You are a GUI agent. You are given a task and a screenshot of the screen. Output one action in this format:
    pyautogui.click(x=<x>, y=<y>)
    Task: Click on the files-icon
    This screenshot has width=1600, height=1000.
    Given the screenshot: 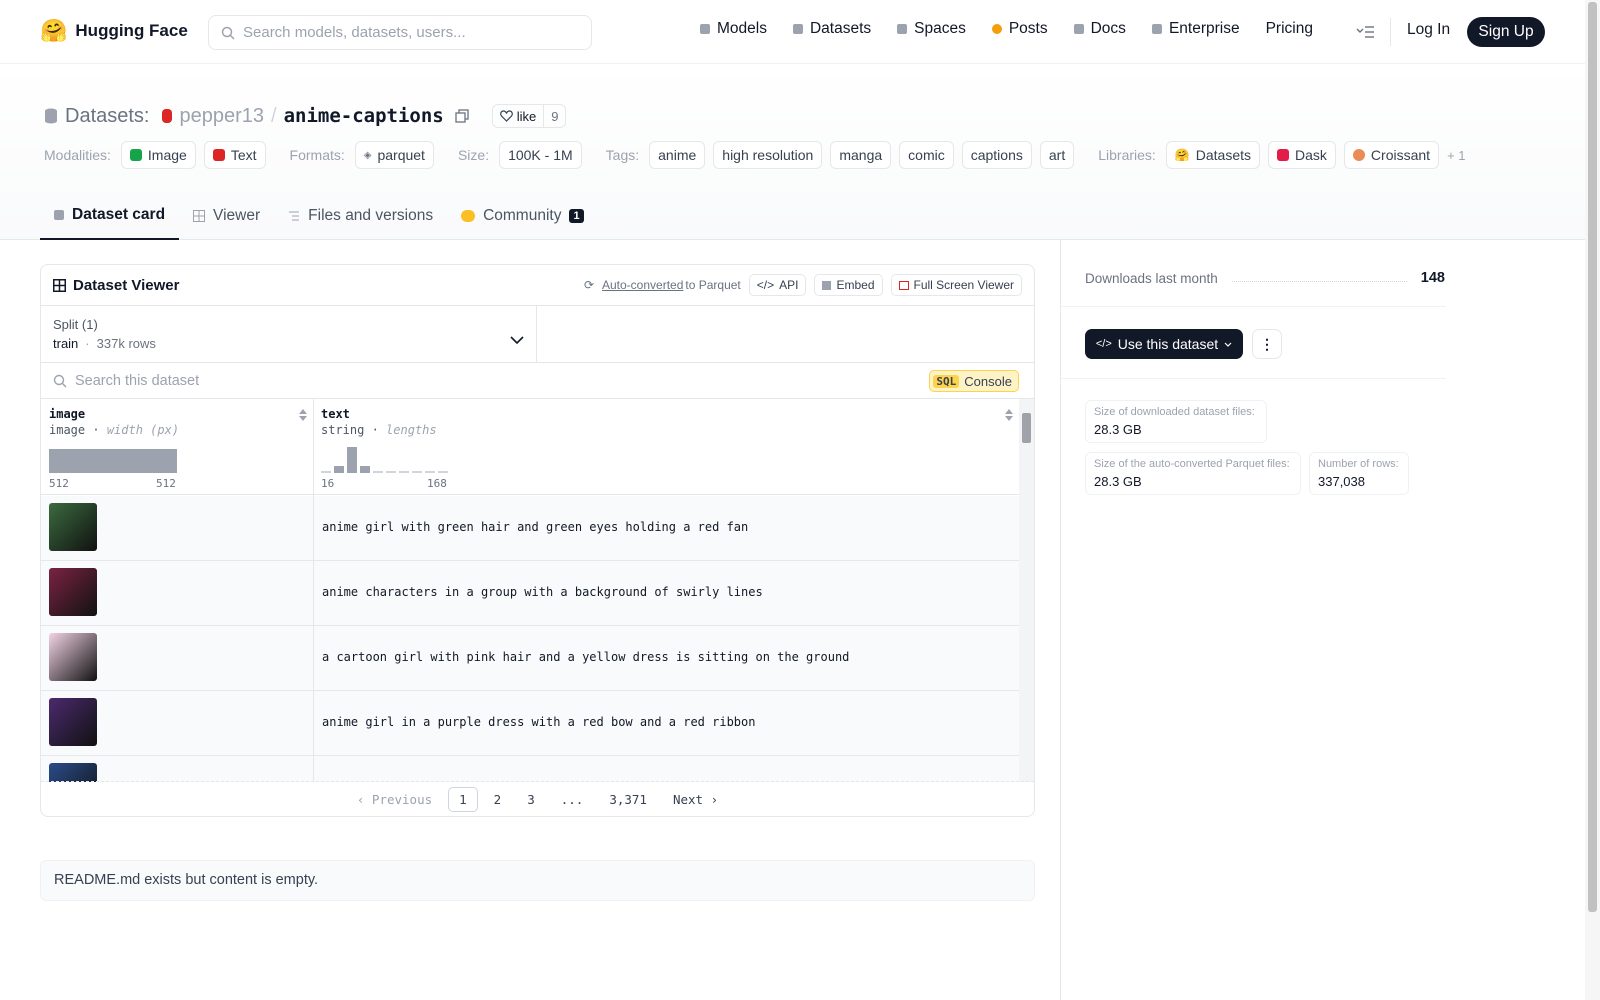 What is the action you would take?
    pyautogui.click(x=294, y=216)
    